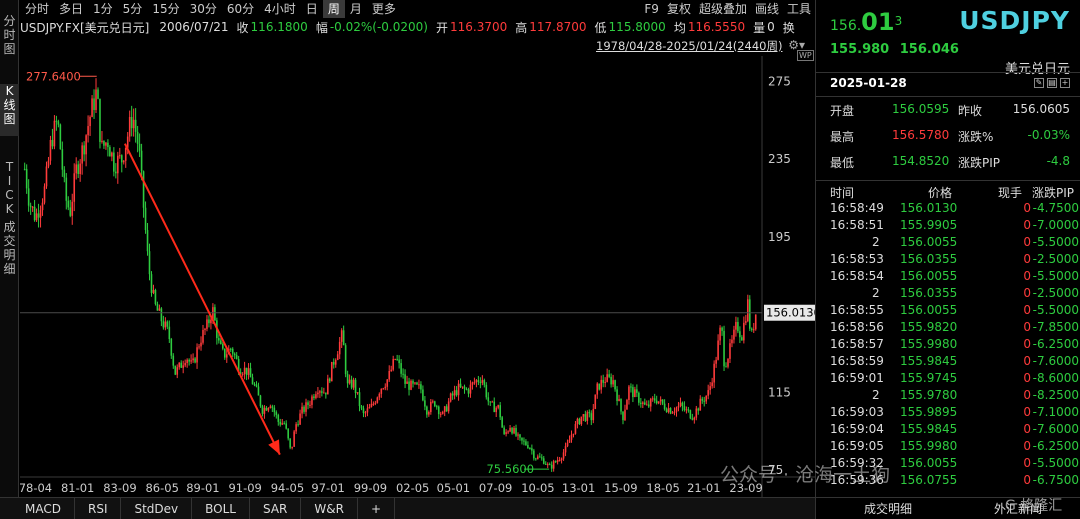 The height and width of the screenshot is (519, 1080). I want to click on tab-tick: T I C K, so click(9, 189).